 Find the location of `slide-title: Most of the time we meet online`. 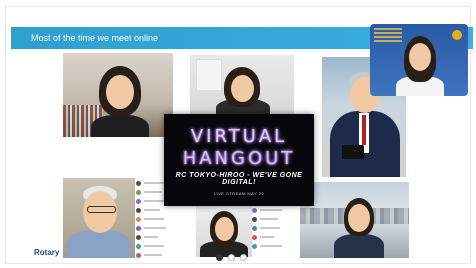

slide-title: Most of the time we meet online is located at coordinates (95, 38).